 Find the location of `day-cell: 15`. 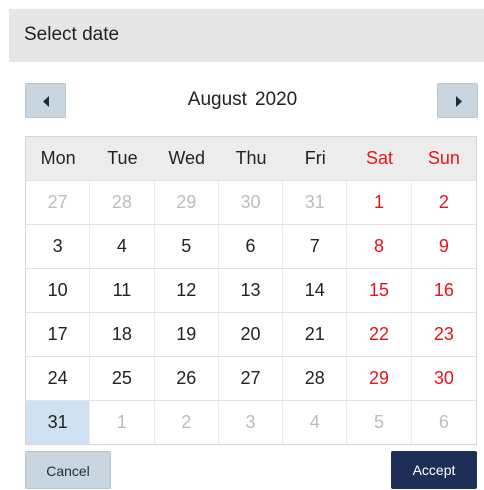

day-cell: 15 is located at coordinates (379, 290).